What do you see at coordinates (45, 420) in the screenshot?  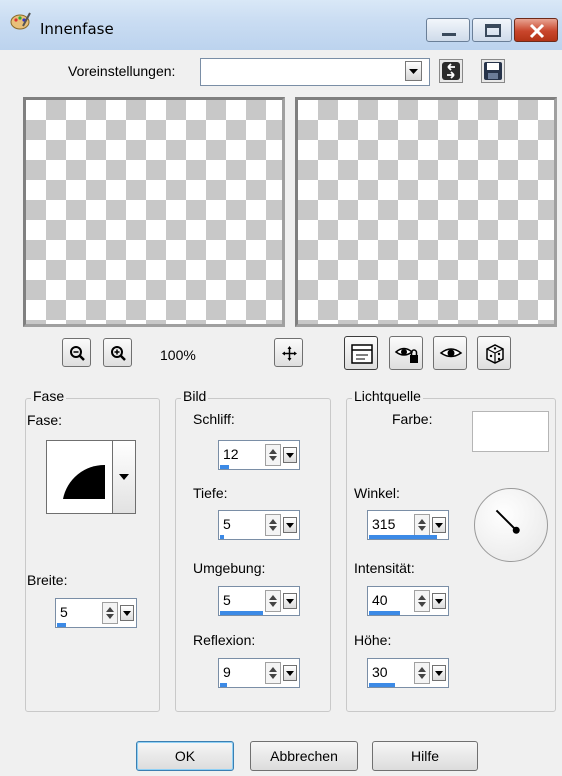 I see `fase-label: Fase:` at bounding box center [45, 420].